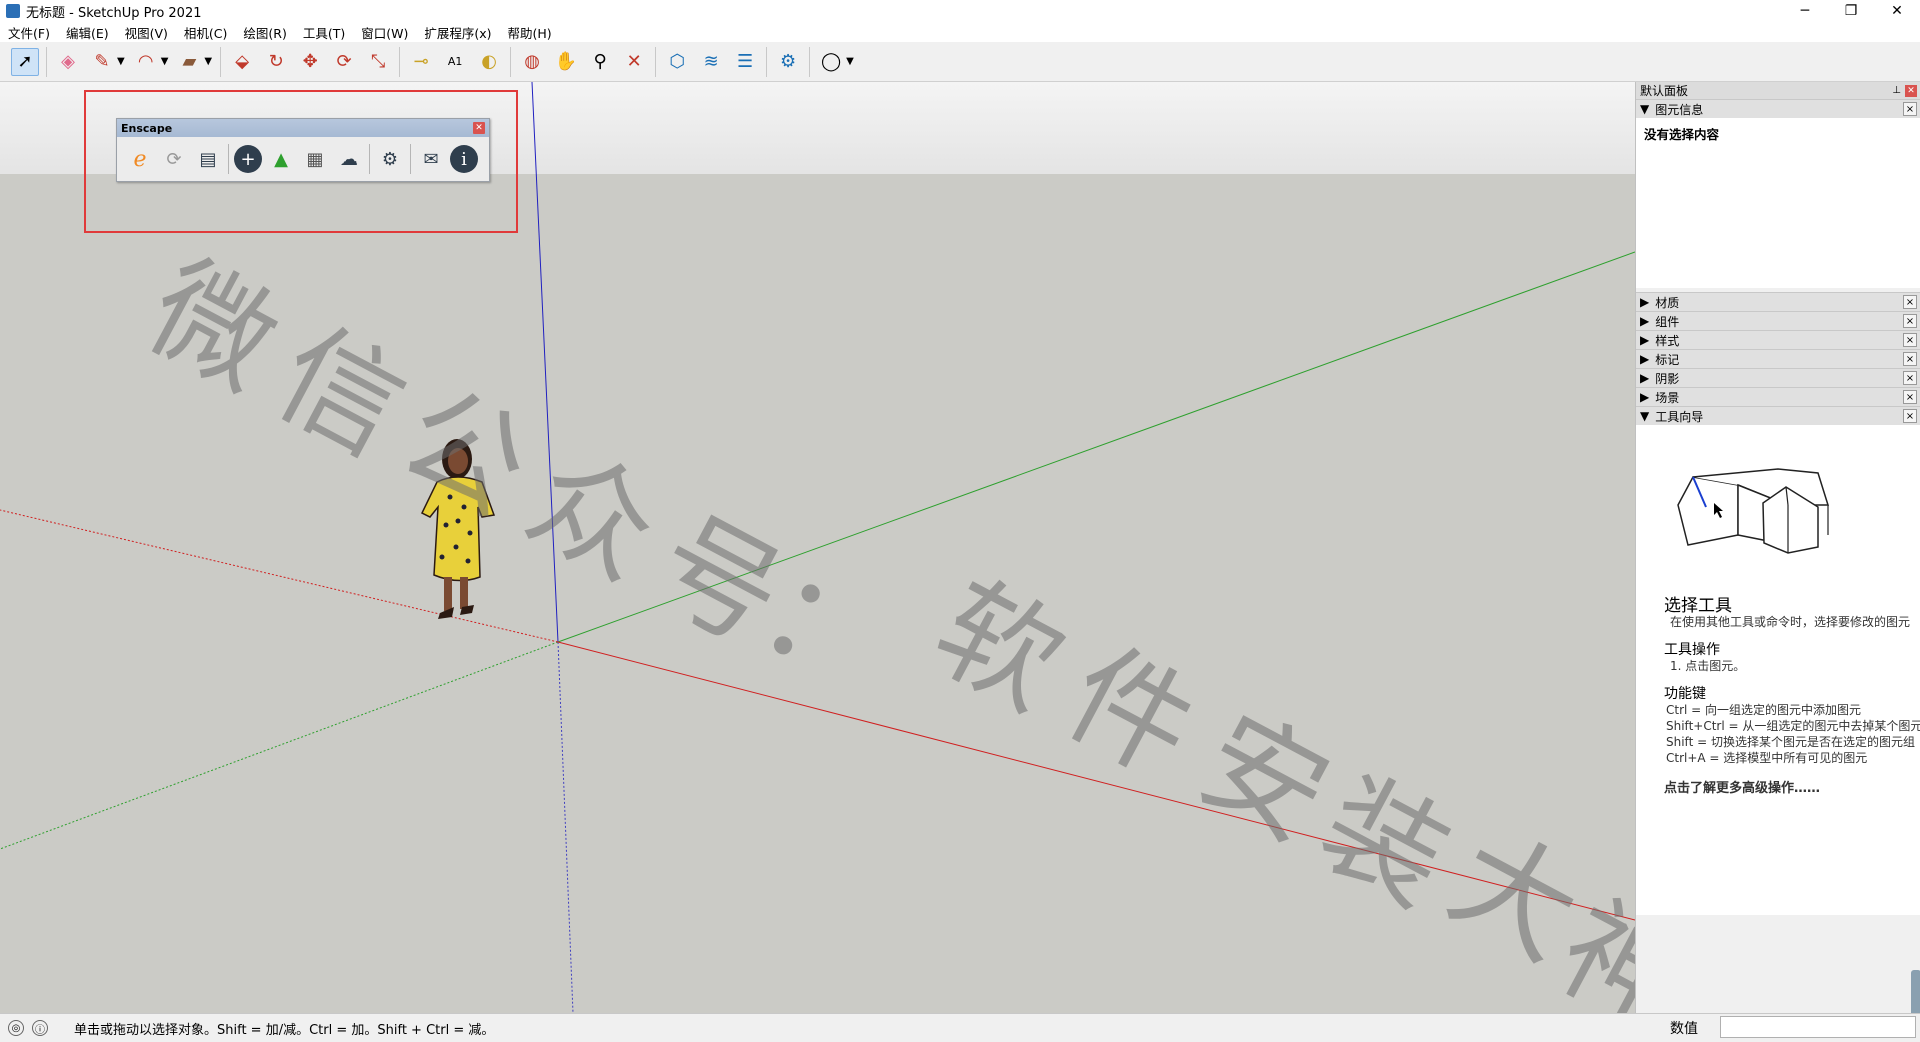 The image size is (1920, 1042). I want to click on tape-measure-icon: ⊸, so click(421, 62).